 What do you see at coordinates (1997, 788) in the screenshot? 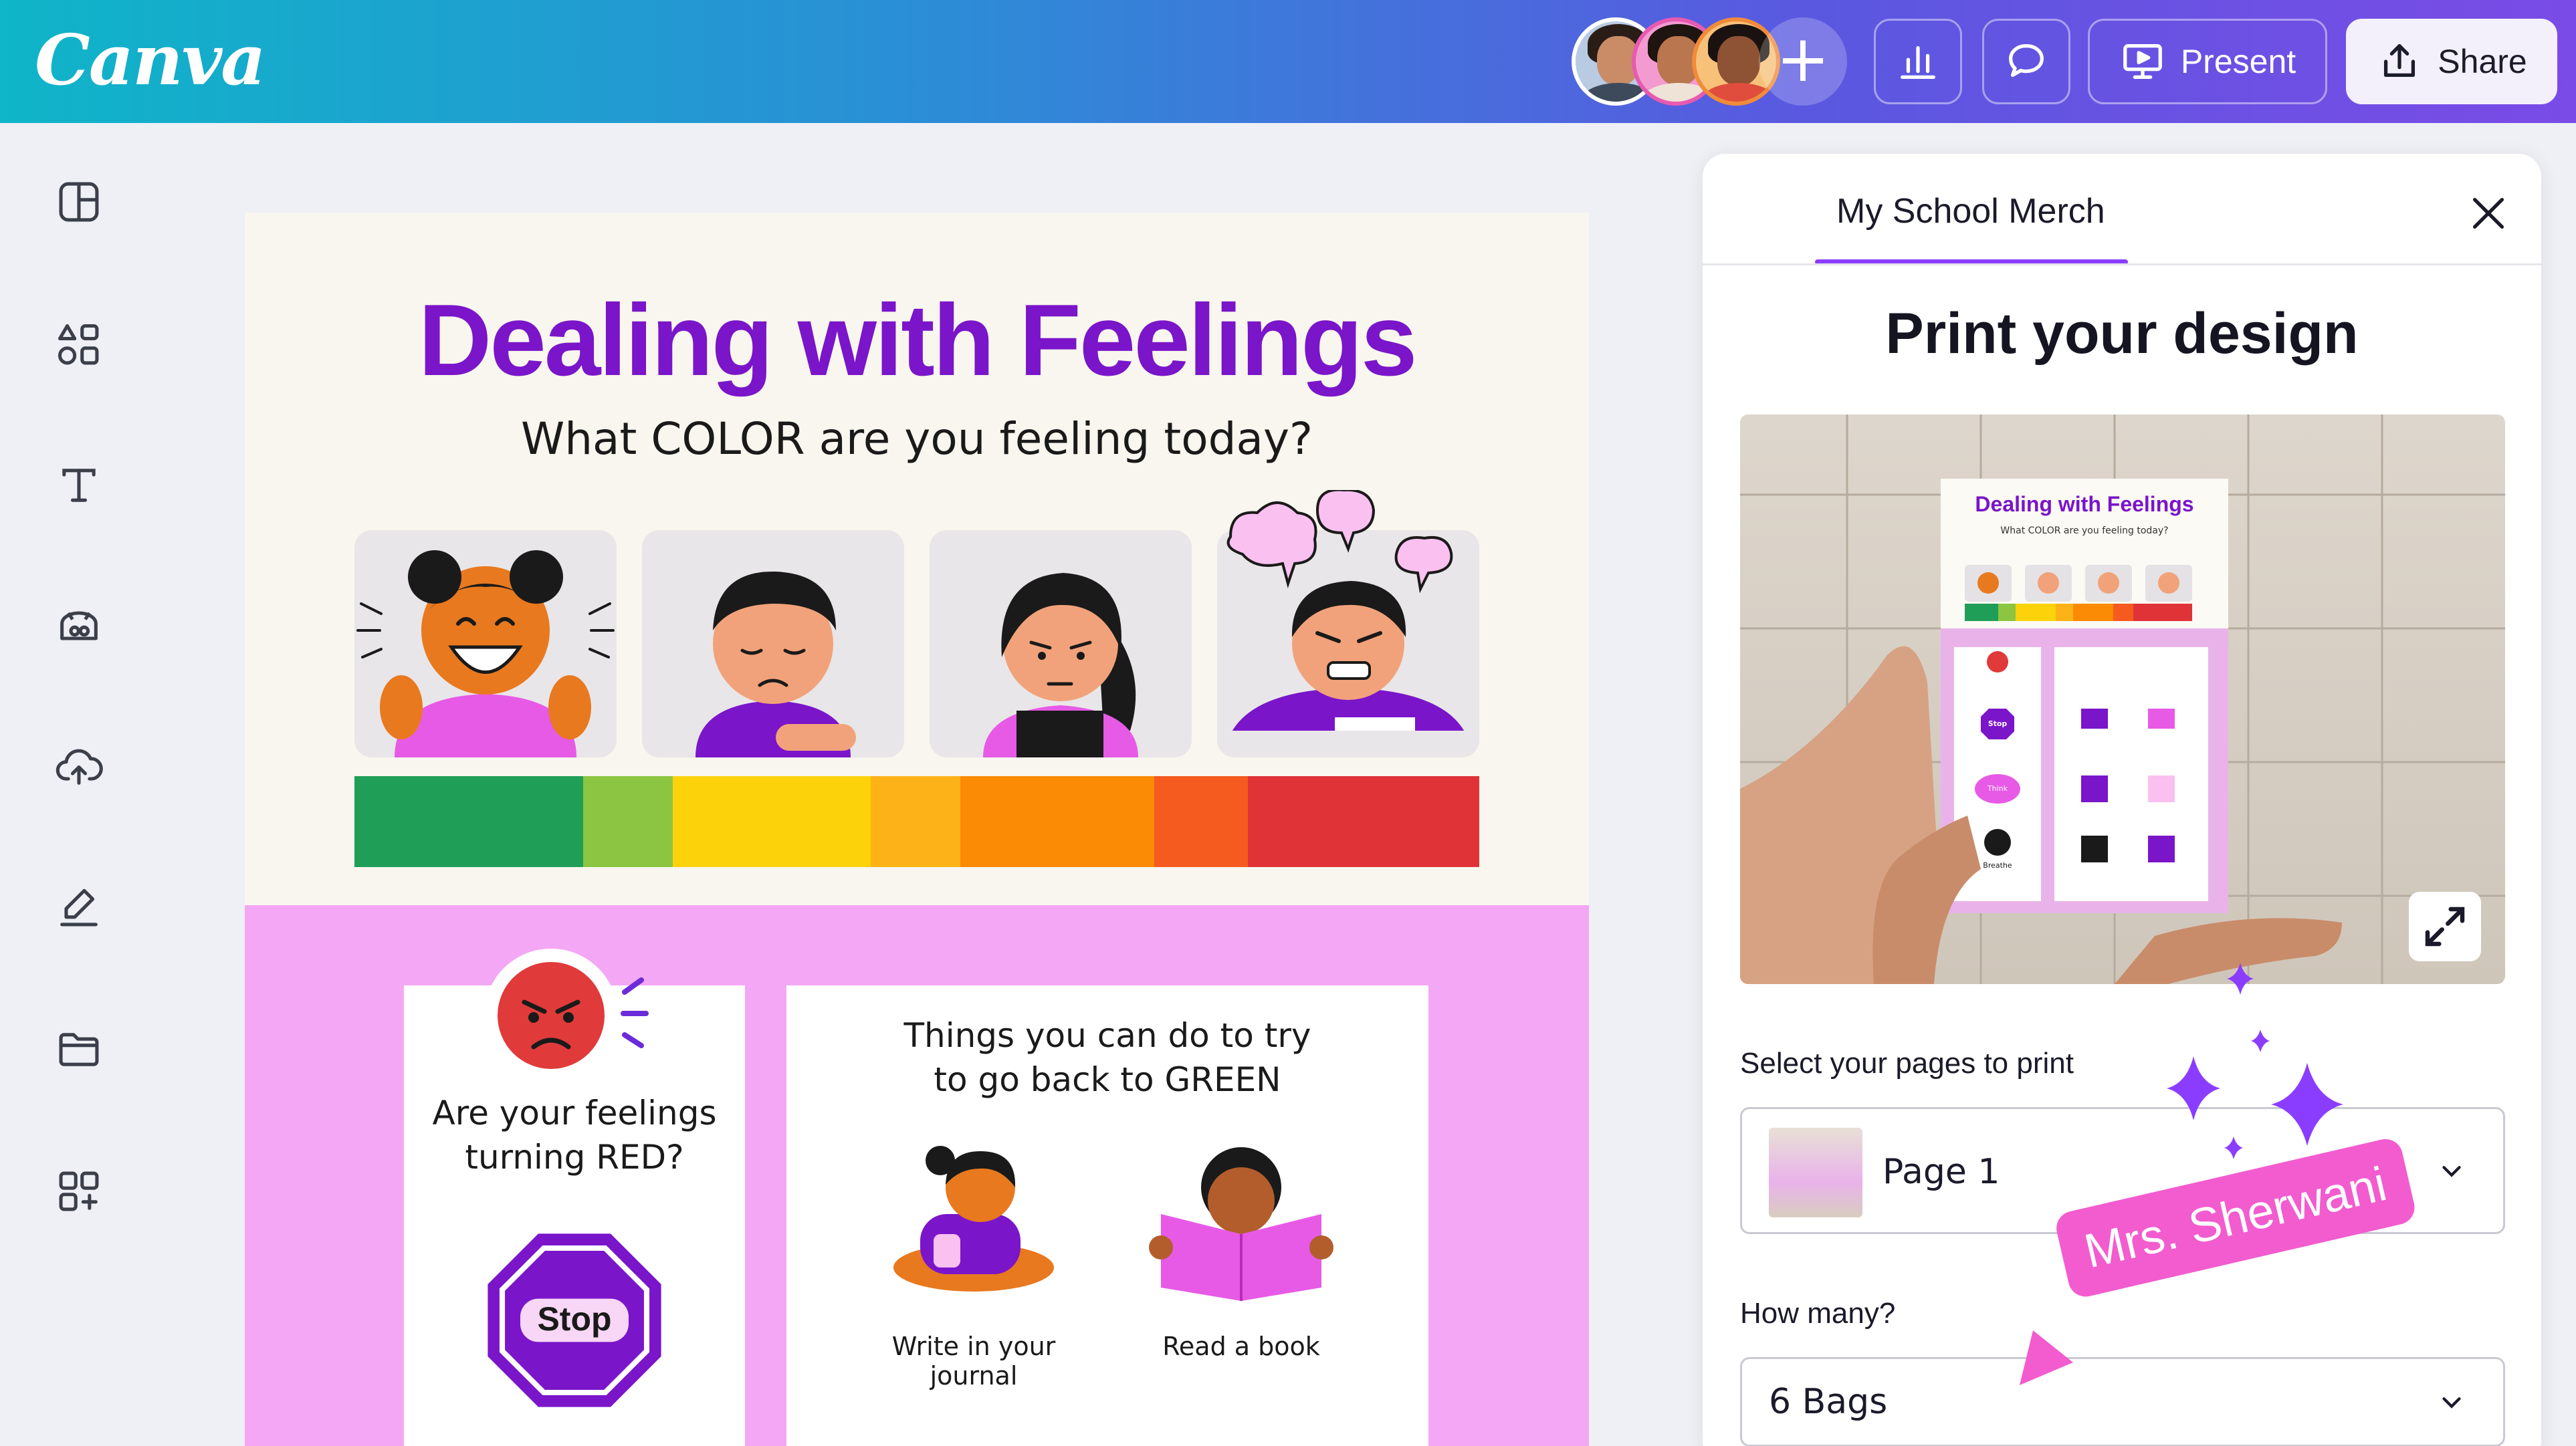
I see `preview-label-think: Think` at bounding box center [1997, 788].